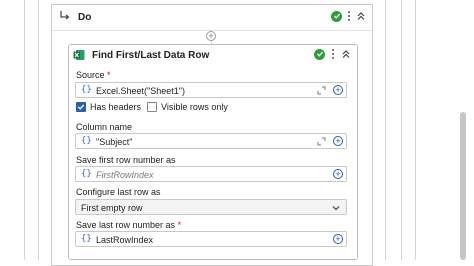 Image resolution: width=474 pixels, height=266 pixels. I want to click on has-headers-checkbox: Has headers, so click(108, 107).